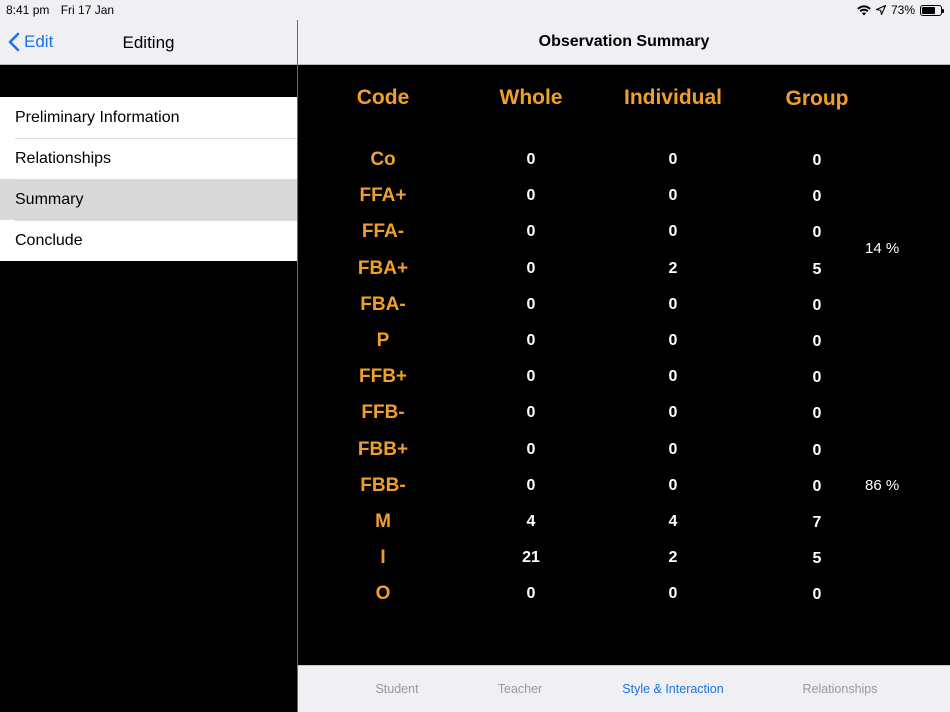 Image resolution: width=950 pixels, height=712 pixels. I want to click on cell-code: M, so click(383, 521).